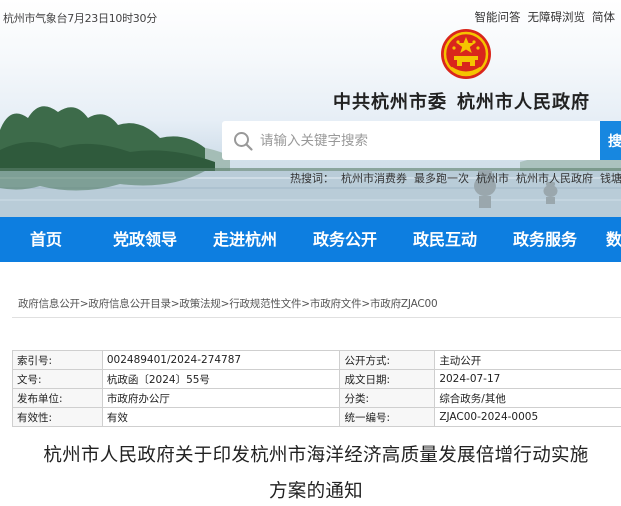 This screenshot has width=621, height=506. Describe the element at coordinates (310, 239) in the screenshot. I see `main-nav: 首页 党政领导 走进杭州 政务公开 政民互动 政务服务 数` at that location.